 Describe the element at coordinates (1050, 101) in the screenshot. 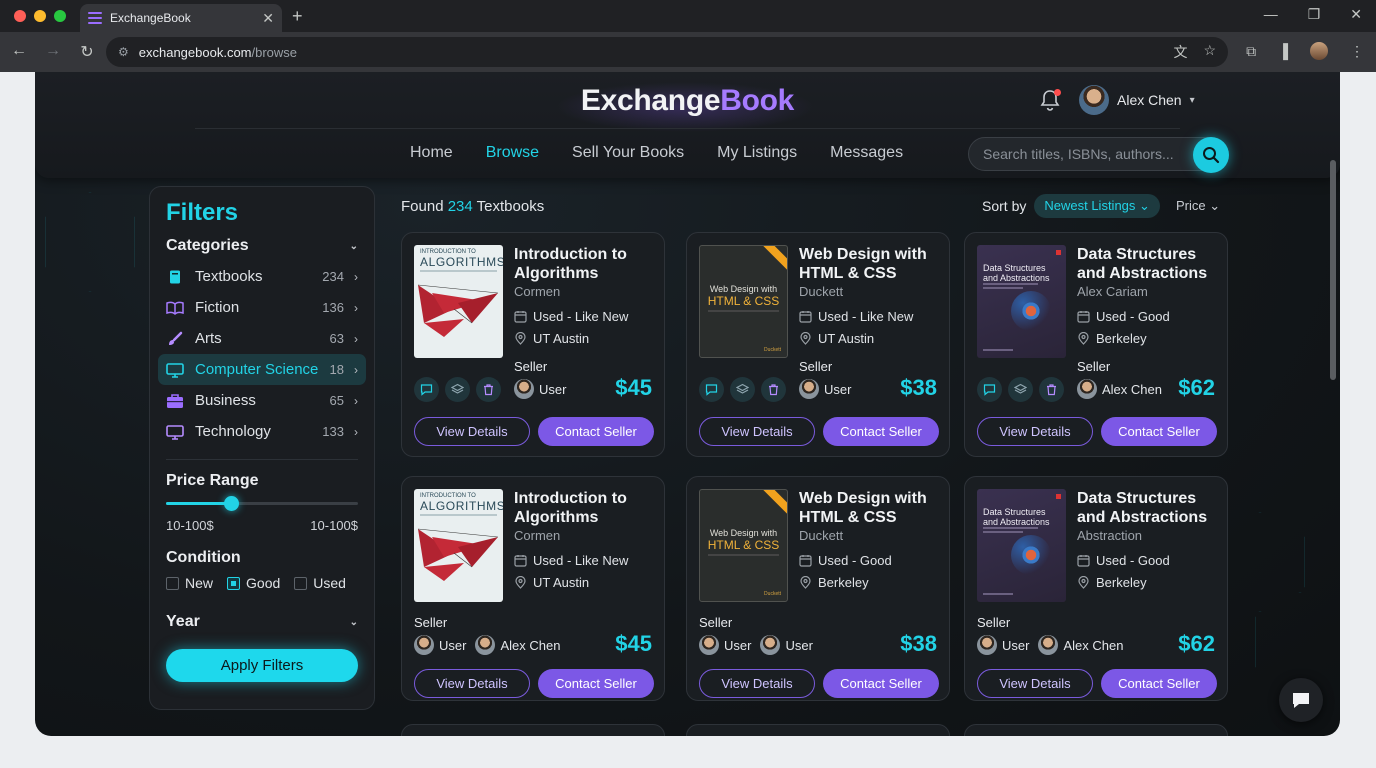

I see `notification-bell-icon` at that location.